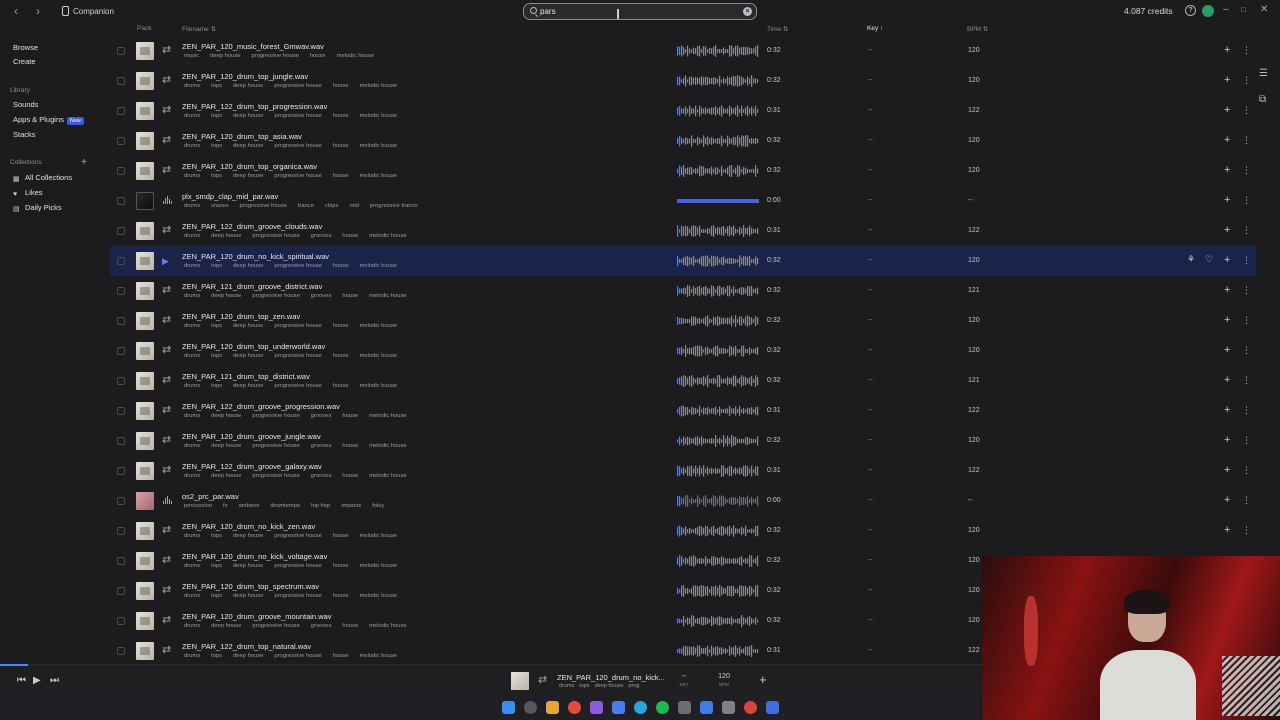 Image resolution: width=1280 pixels, height=720 pixels. Describe the element at coordinates (249, 166) in the screenshot. I see `filename: ZEN_PAR_120_drum_top_organica.wav` at that location.